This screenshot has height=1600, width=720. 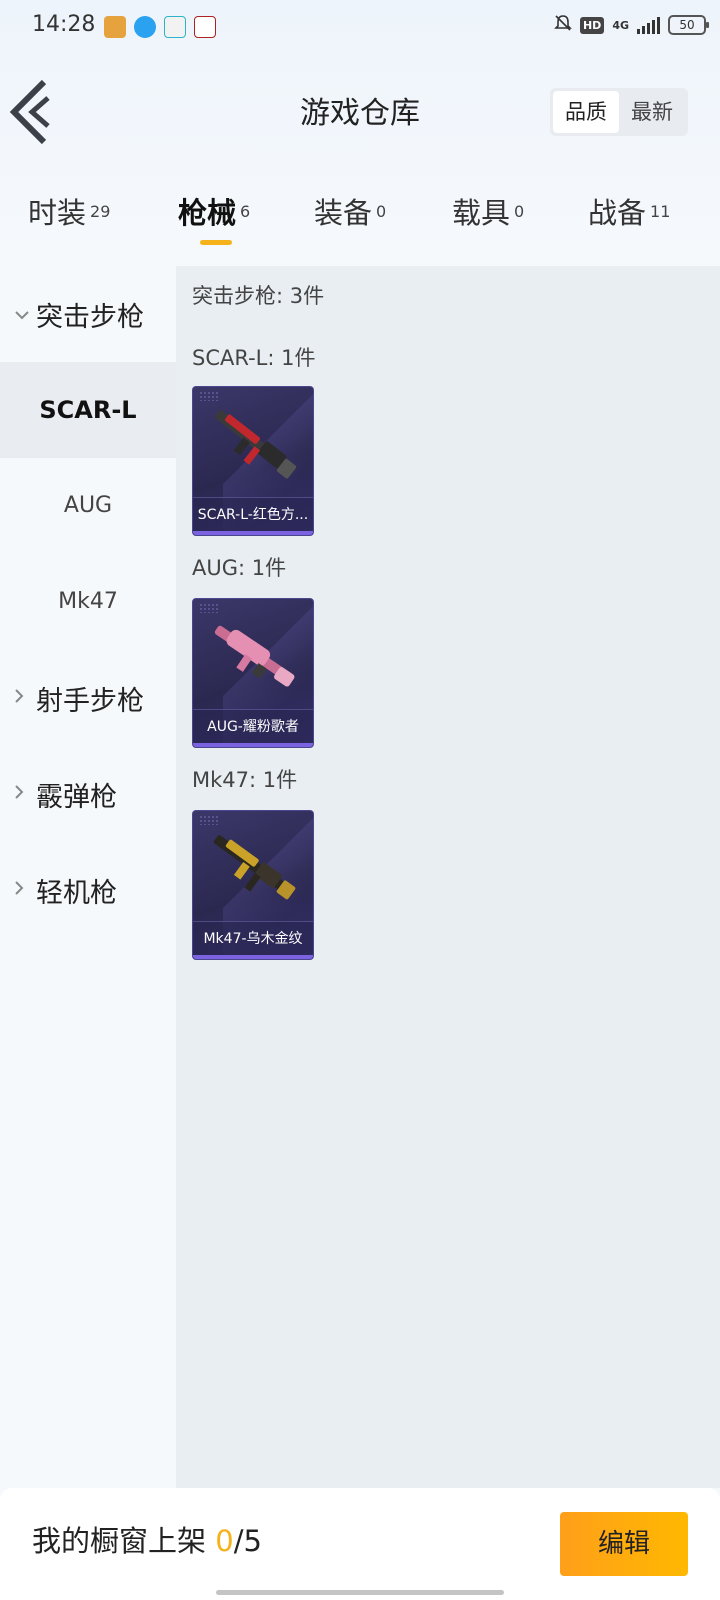 I want to click on section-title-aug: AUG: 1件, so click(x=239, y=568).